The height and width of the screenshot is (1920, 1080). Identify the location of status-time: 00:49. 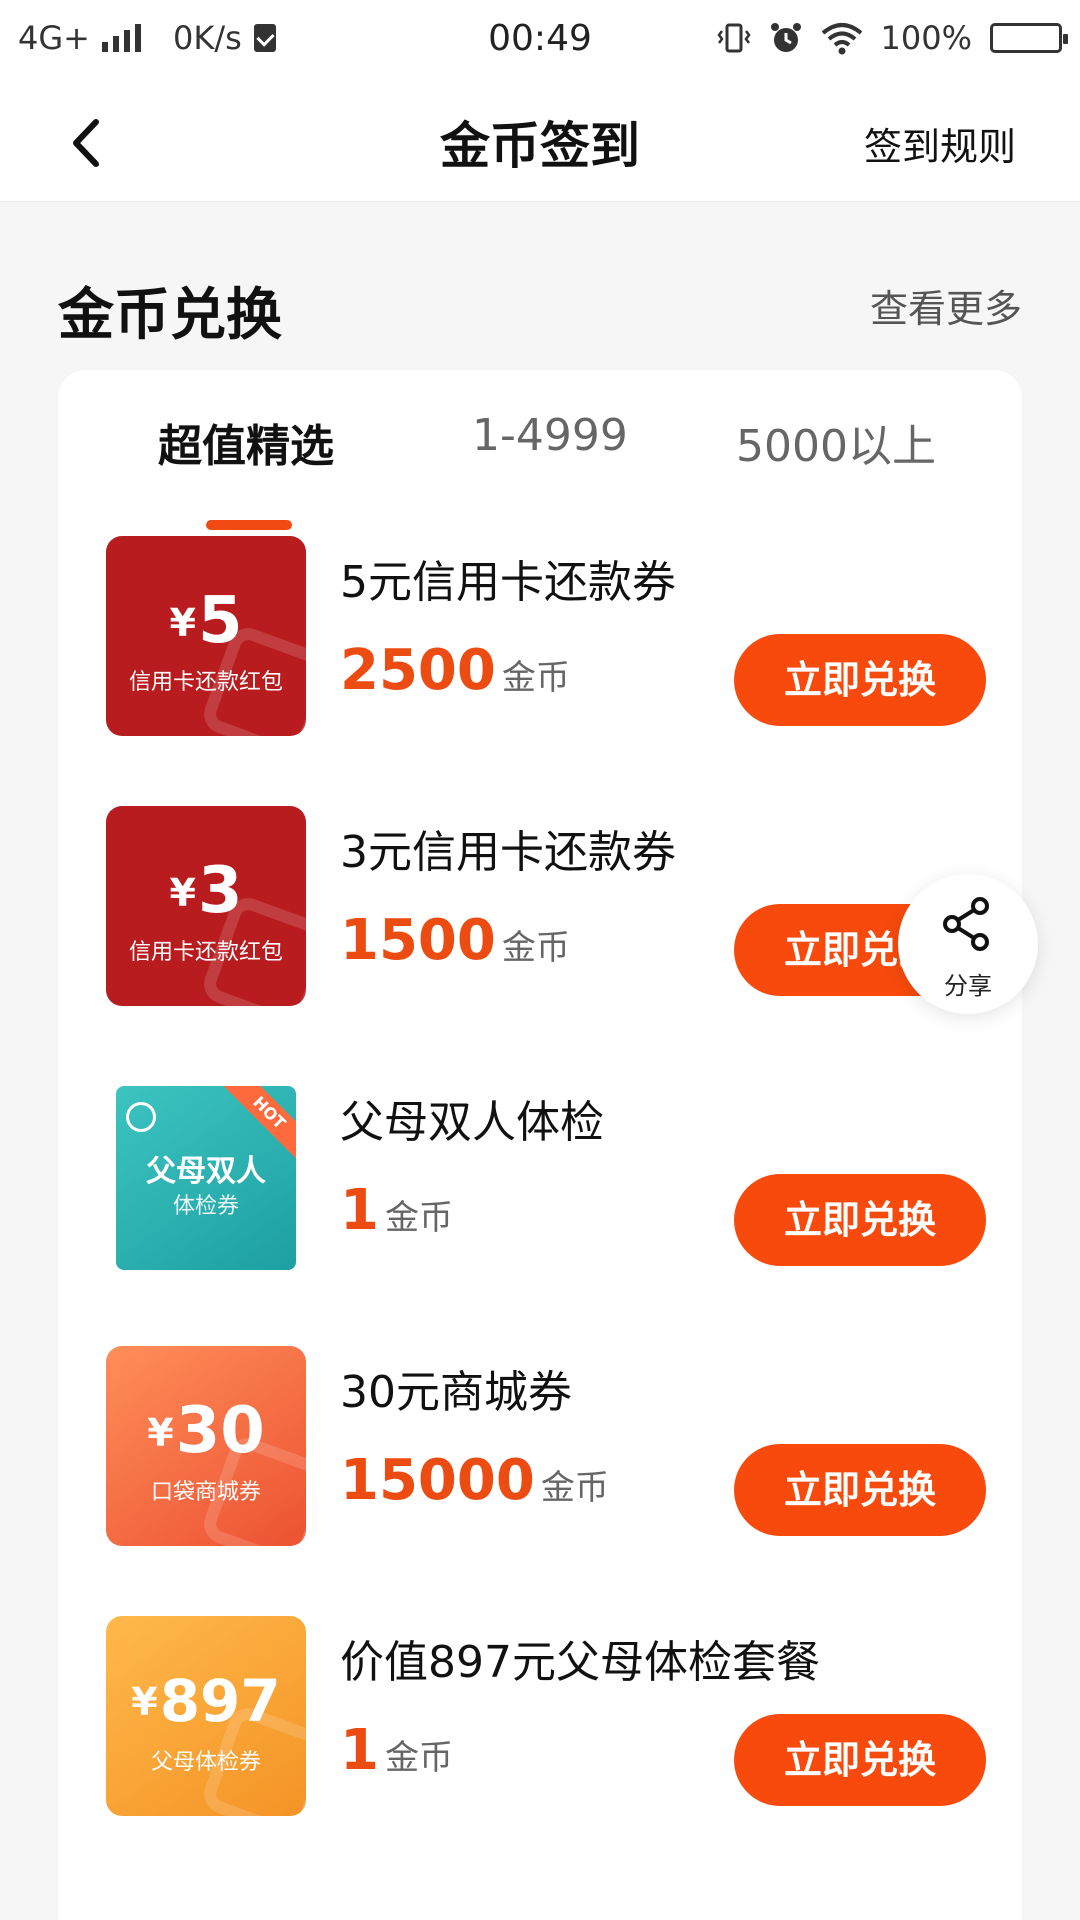
(540, 38).